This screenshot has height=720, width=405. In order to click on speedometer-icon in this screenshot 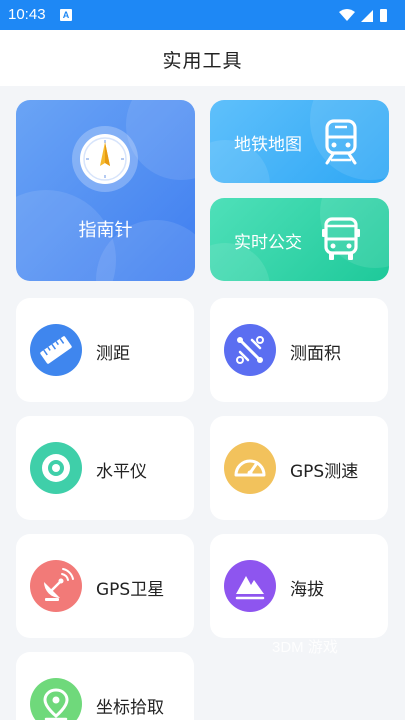, I will do `click(250, 468)`.